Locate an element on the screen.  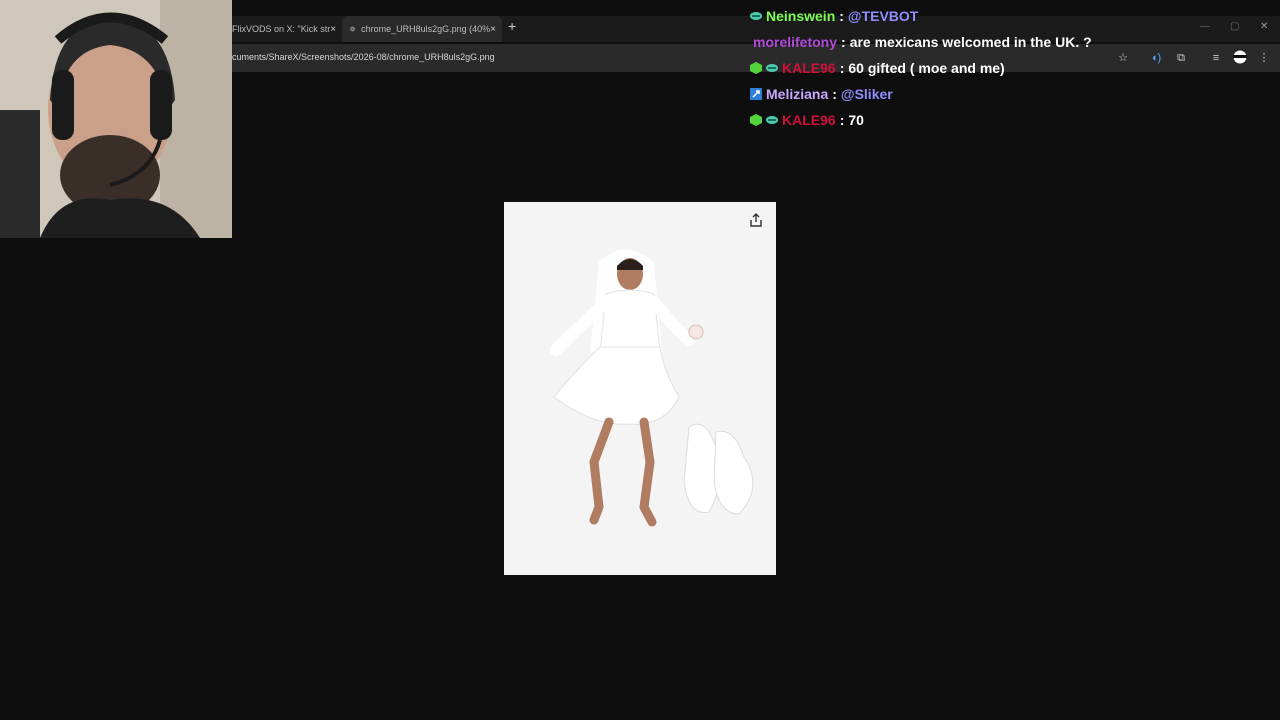
chat-message: Meliziana : @Sliker is located at coordinates (821, 94).